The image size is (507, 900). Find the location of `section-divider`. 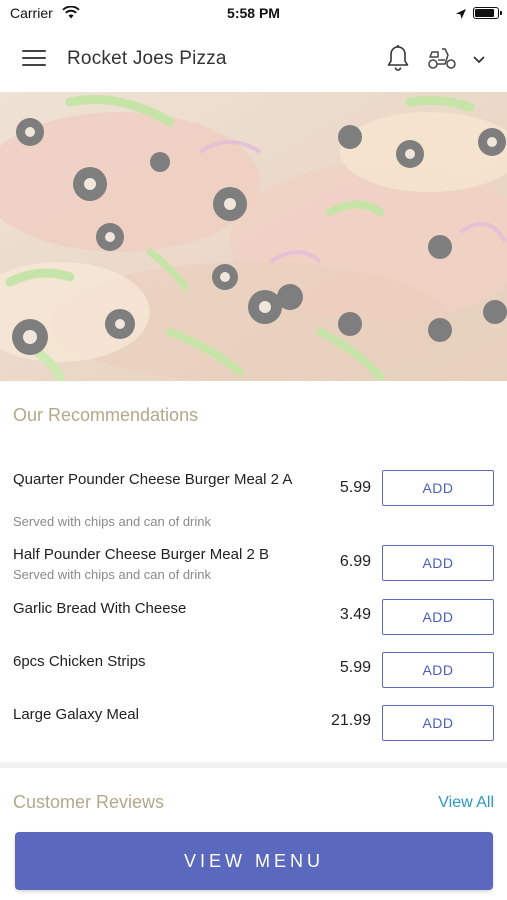

section-divider is located at coordinates (253, 765).